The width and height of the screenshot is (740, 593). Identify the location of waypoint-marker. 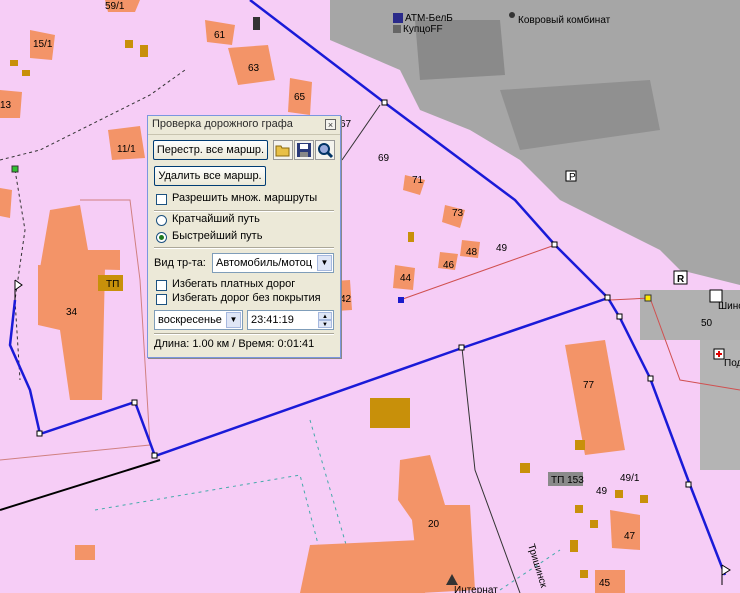
(401, 300).